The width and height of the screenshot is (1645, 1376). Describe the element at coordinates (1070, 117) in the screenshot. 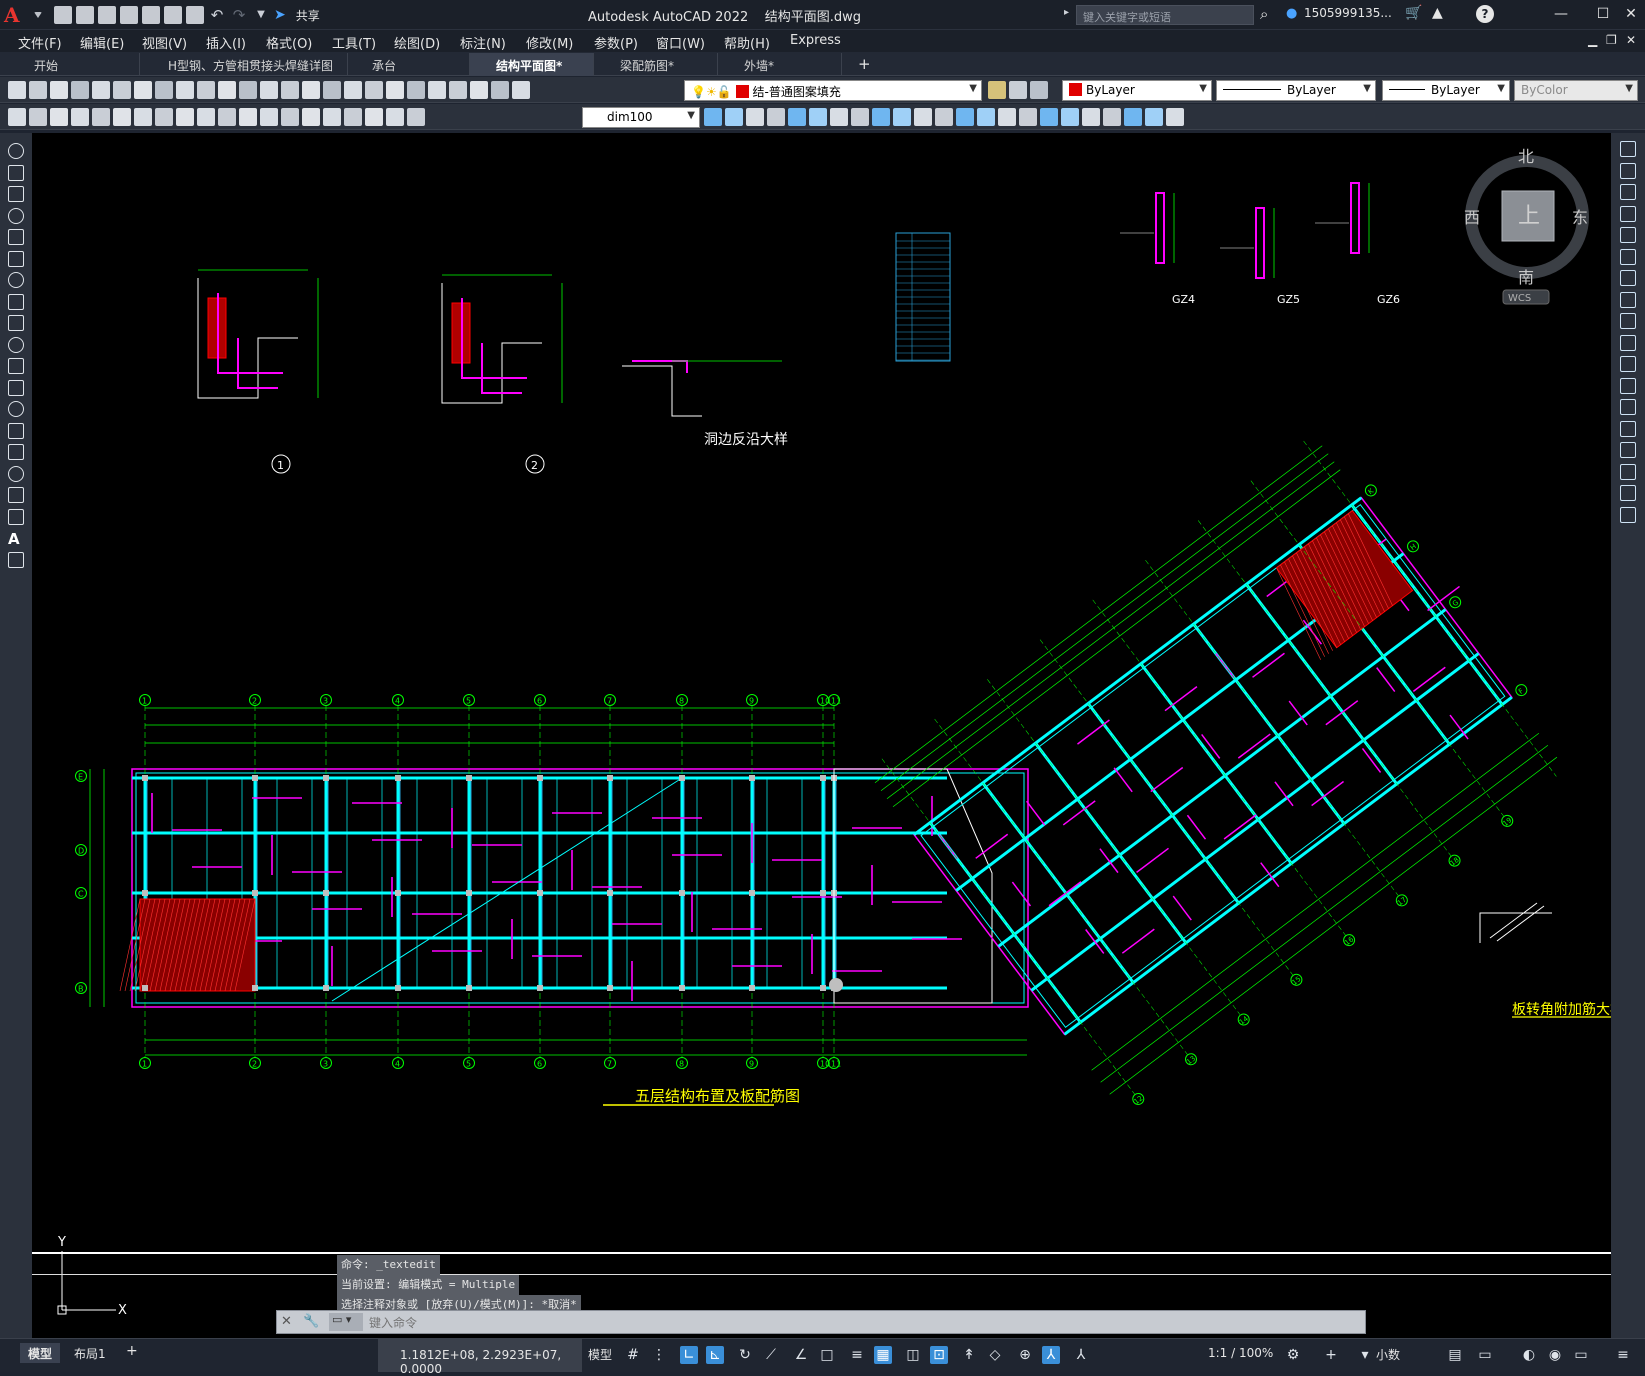

I see `group-icon` at that location.